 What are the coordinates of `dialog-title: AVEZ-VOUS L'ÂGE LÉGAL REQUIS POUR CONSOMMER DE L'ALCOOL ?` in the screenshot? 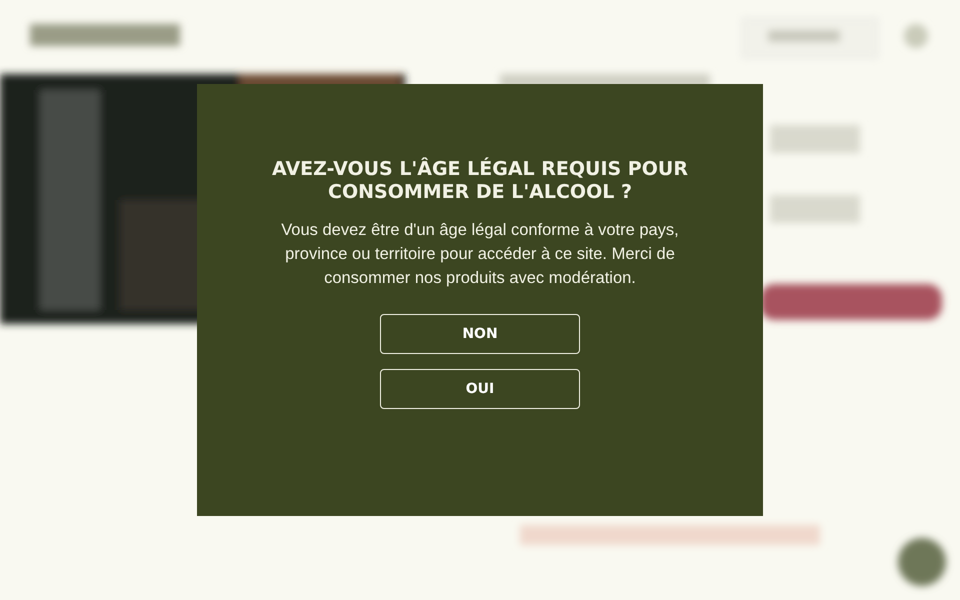 It's located at (480, 181).